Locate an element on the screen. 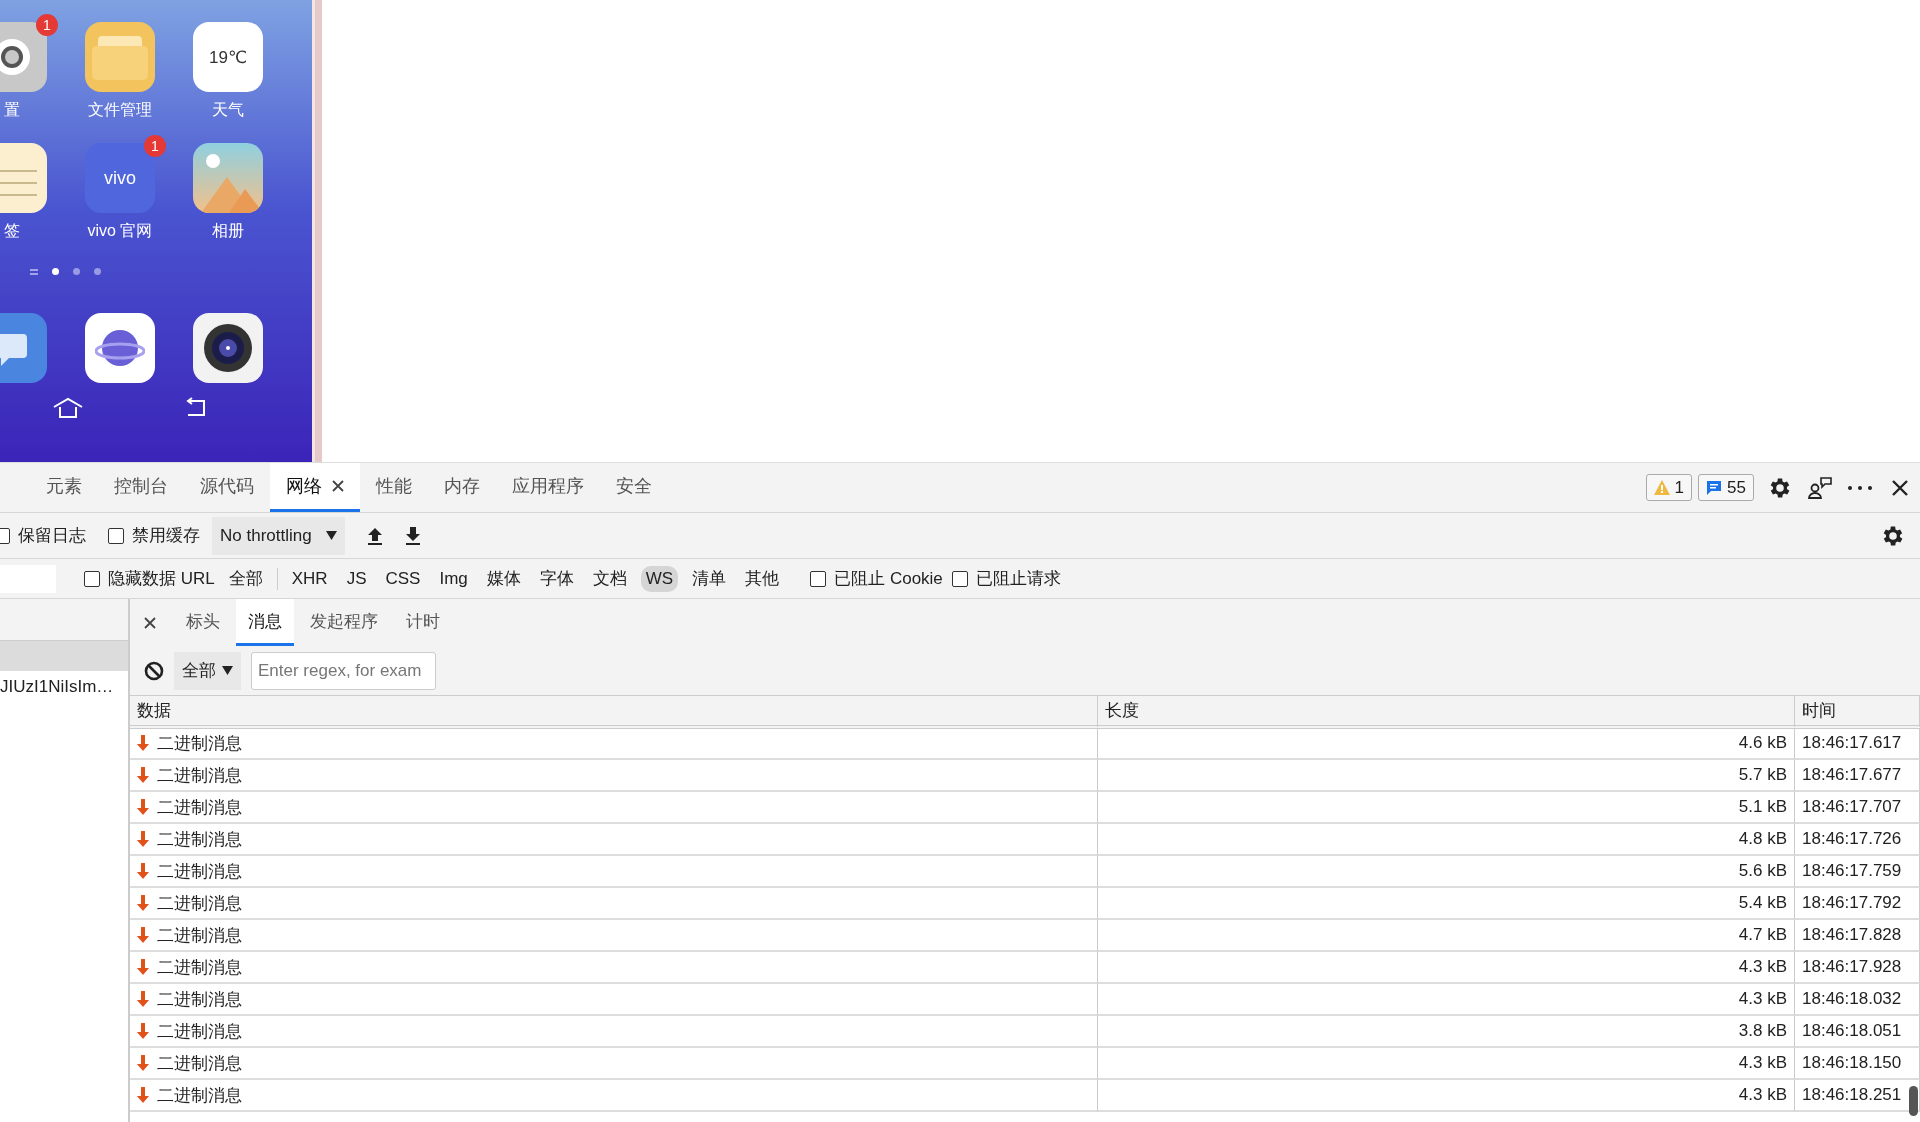 This screenshot has height=1122, width=1920. type-filter: 清单 is located at coordinates (709, 578).